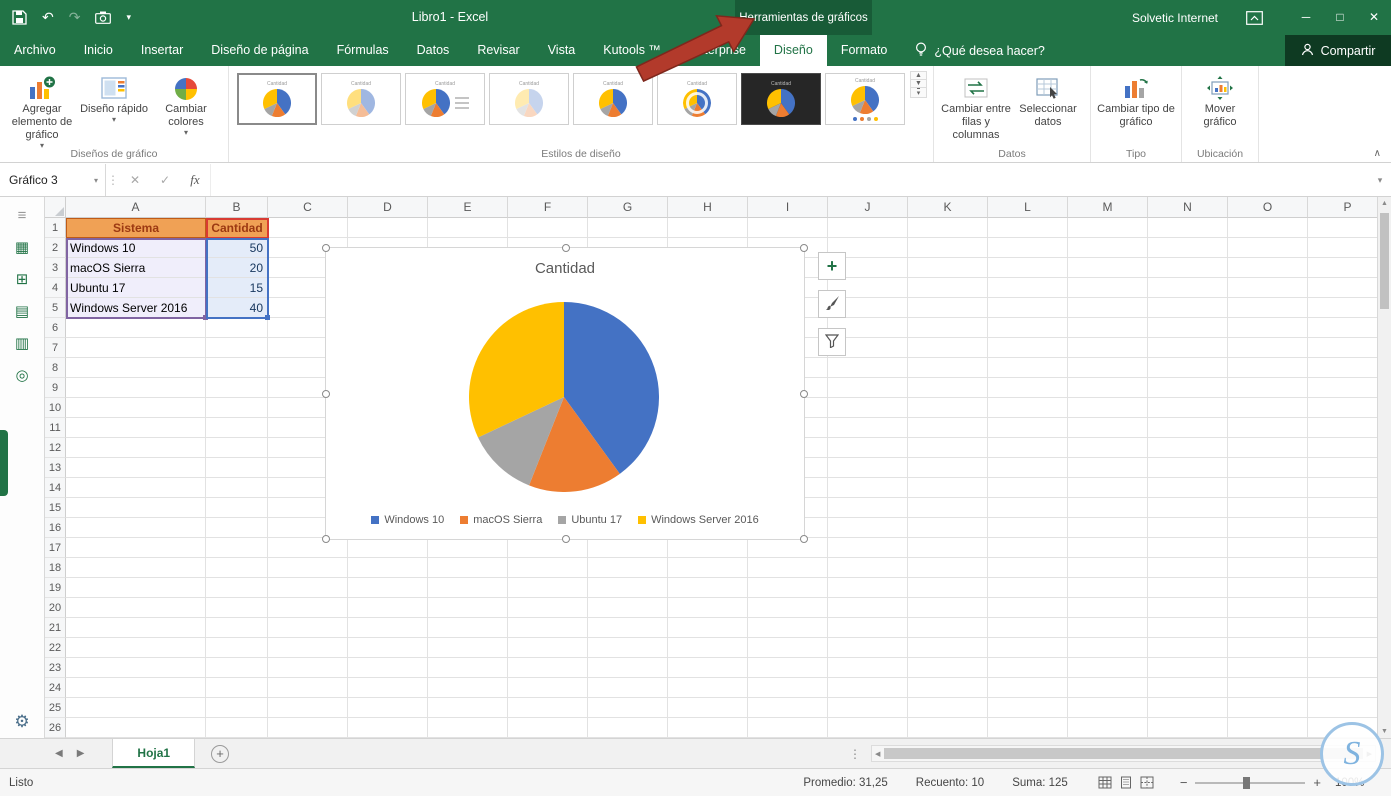 This screenshot has width=1391, height=796. What do you see at coordinates (468, 628) in the screenshot?
I see `cell-E21` at bounding box center [468, 628].